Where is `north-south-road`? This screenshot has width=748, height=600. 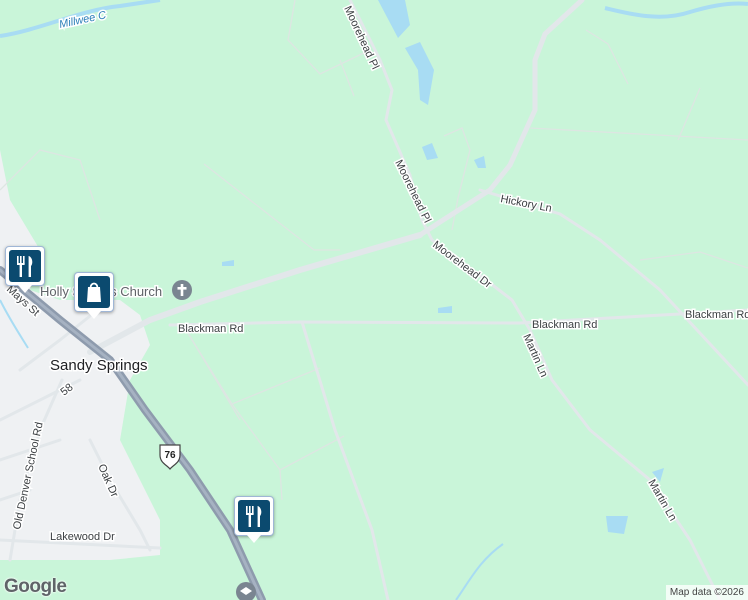 north-south-road is located at coordinates (345, 460).